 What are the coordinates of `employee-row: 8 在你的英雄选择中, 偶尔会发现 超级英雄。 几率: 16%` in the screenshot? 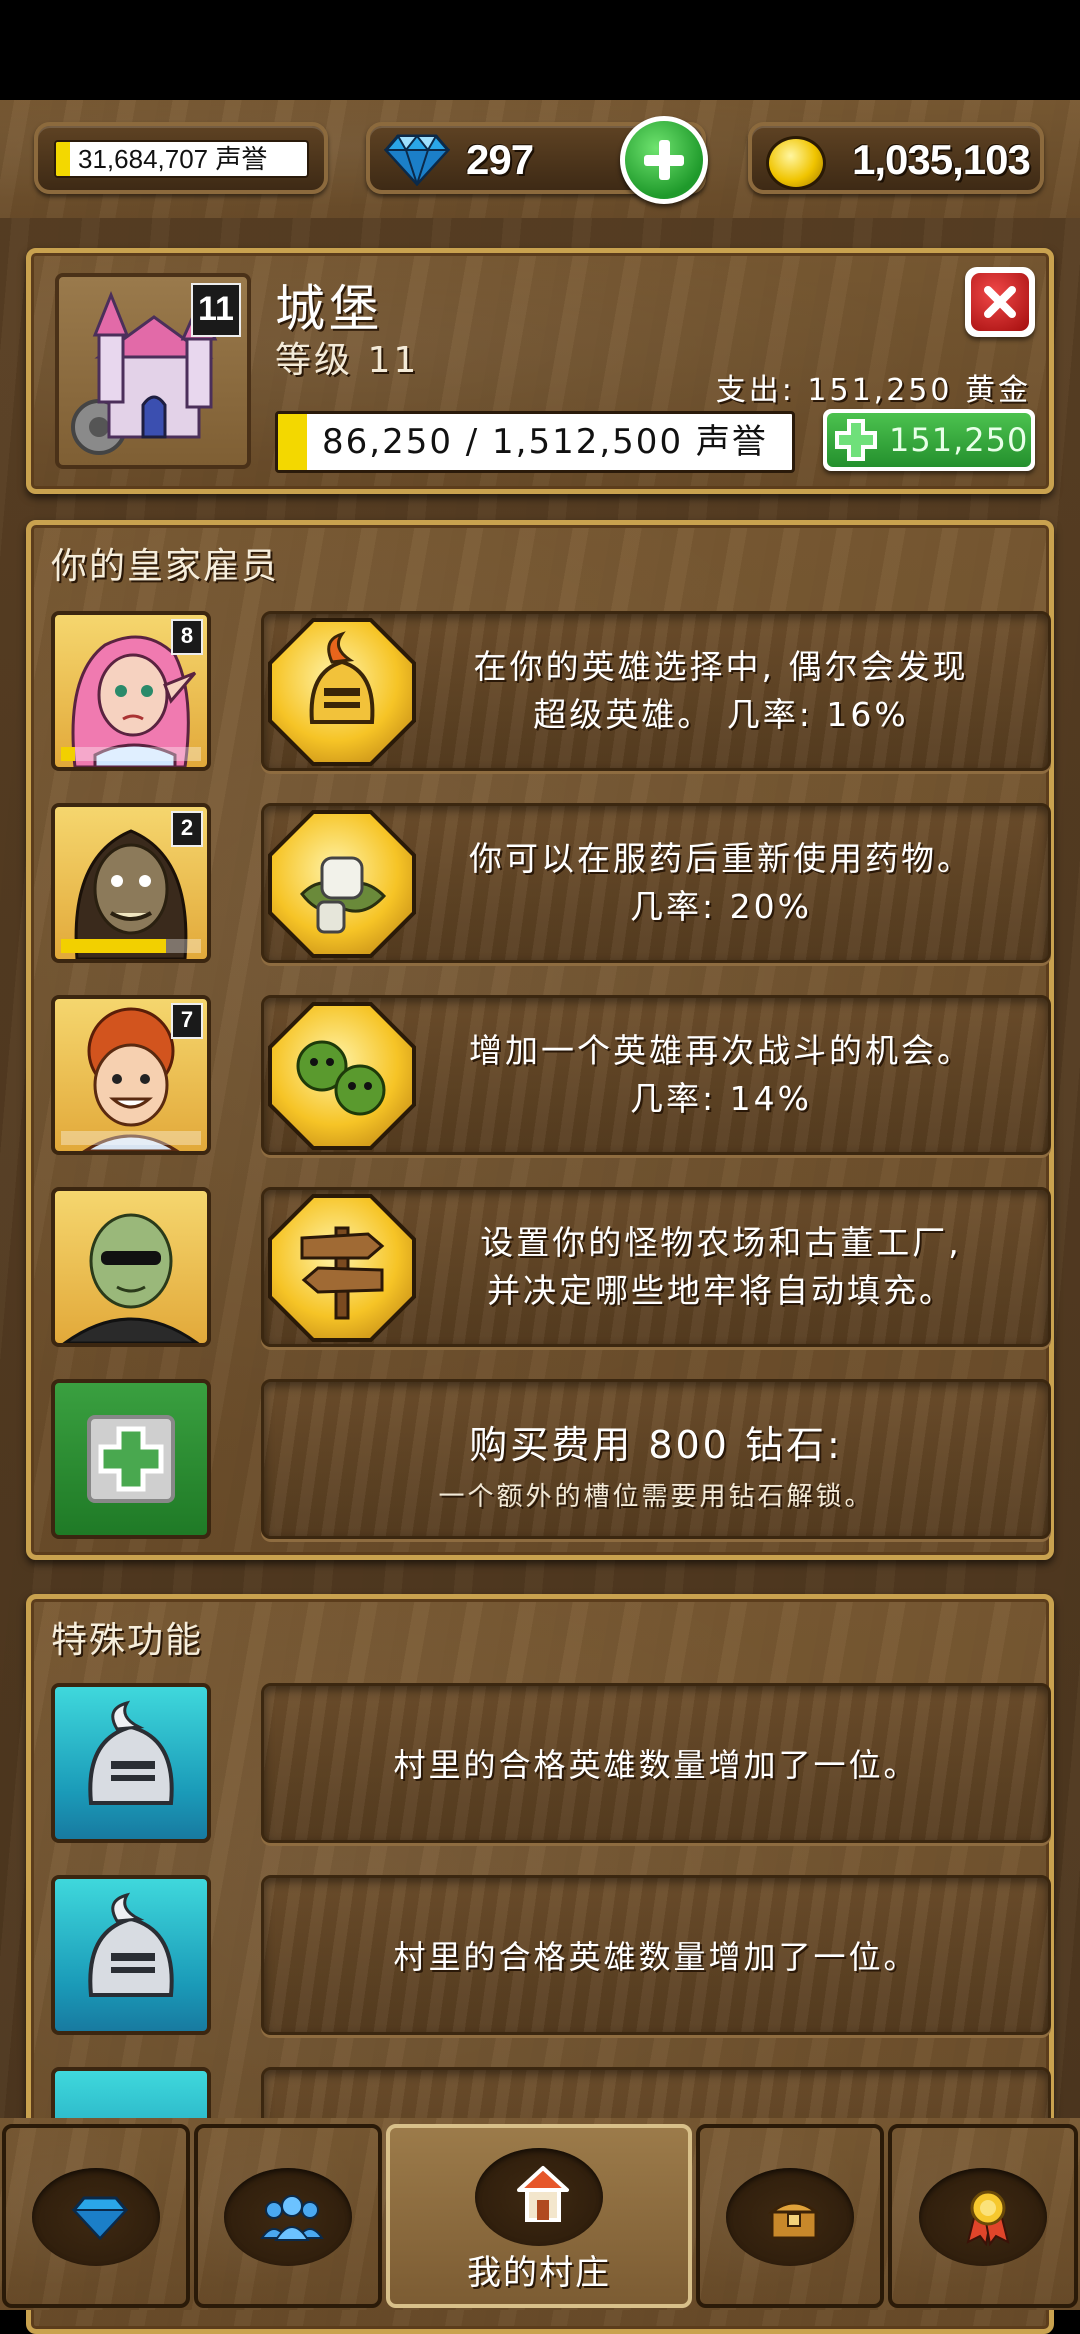 It's located at (551, 696).